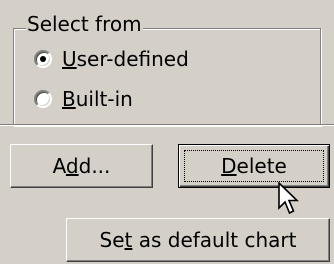  I want to click on built-in-radio, so click(43, 99).